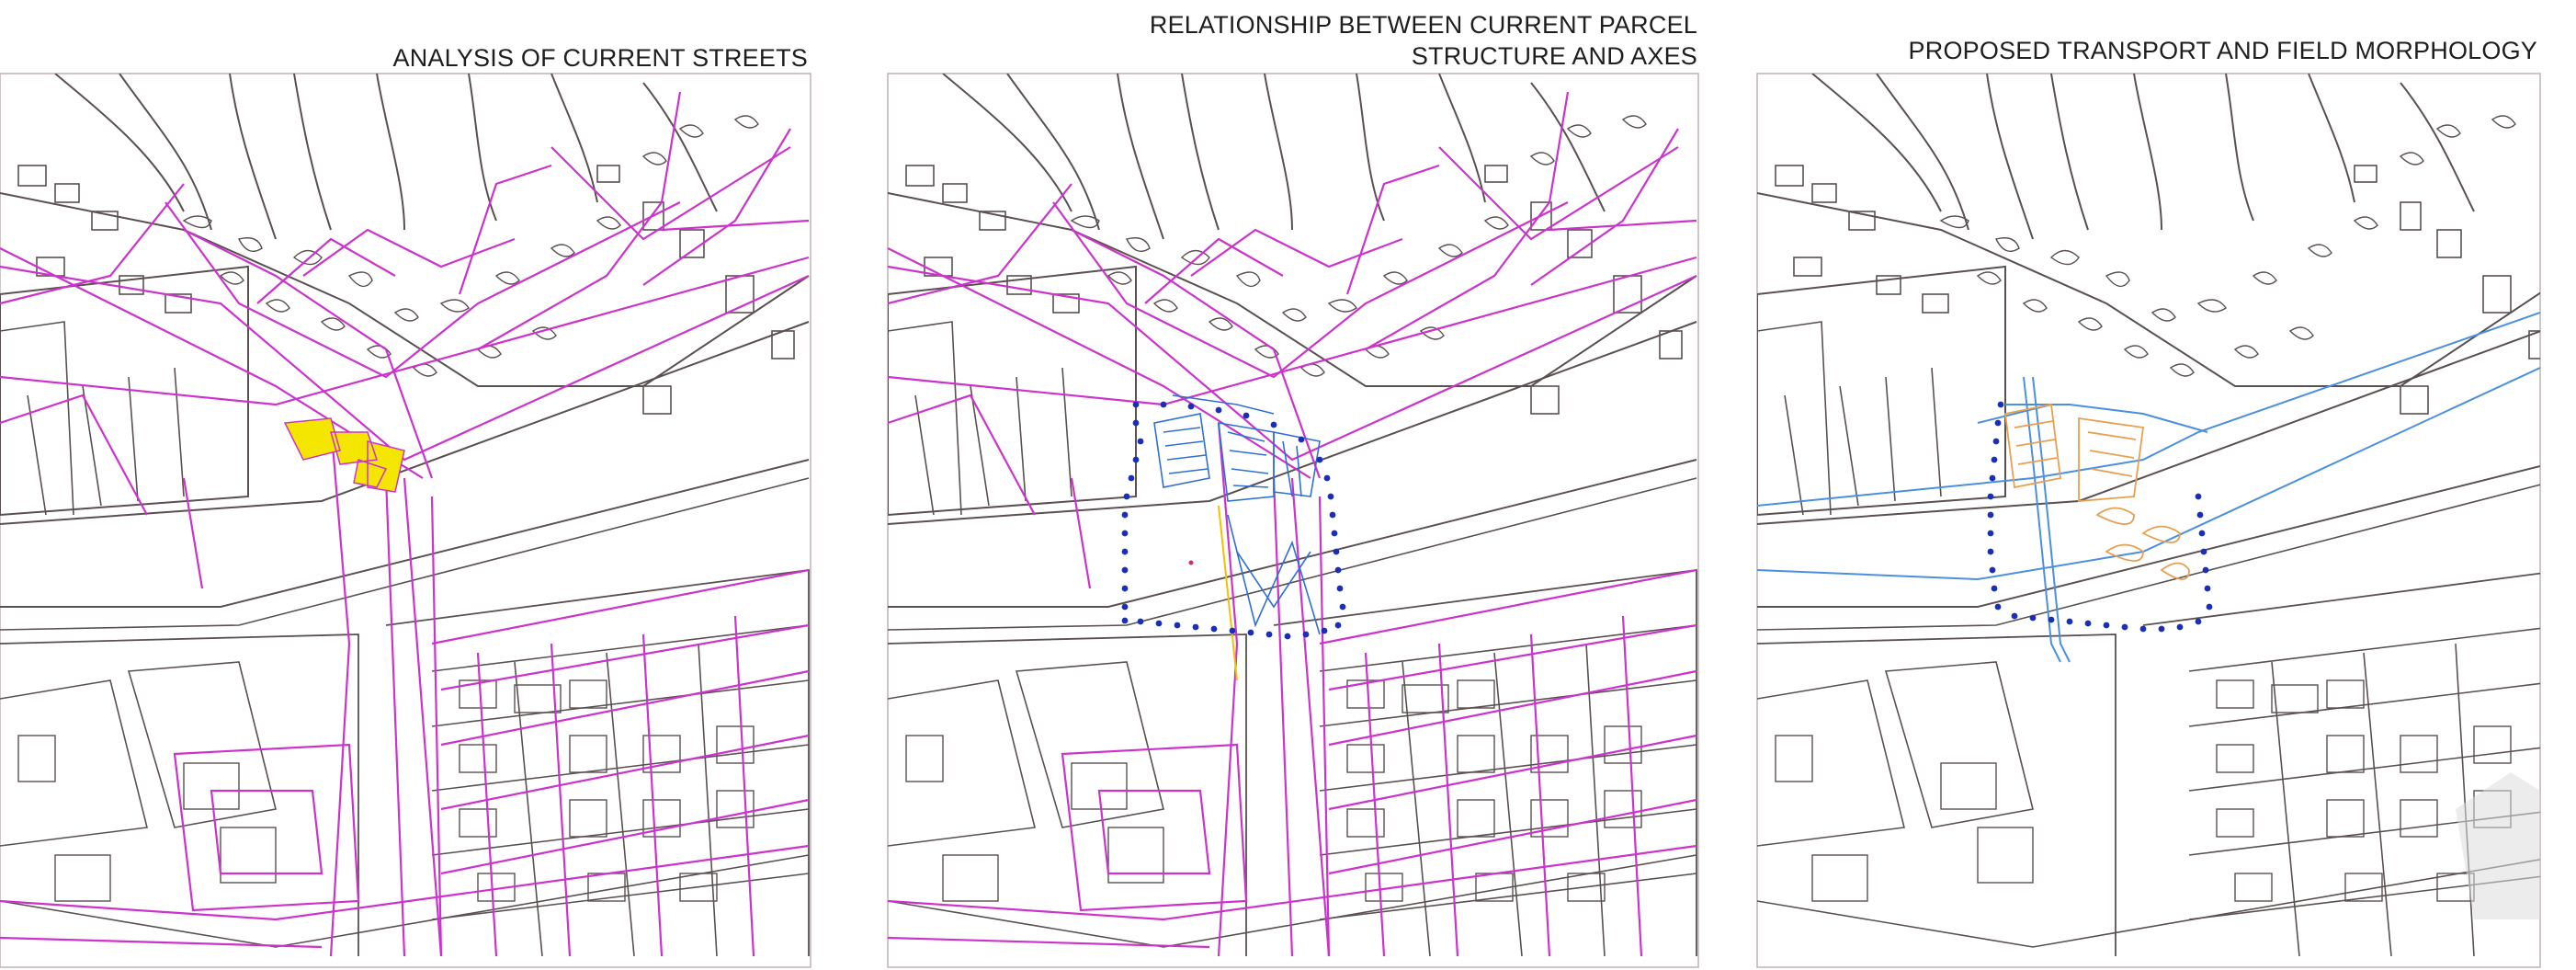 The image size is (2576, 970). I want to click on marker-point, so click(1191, 562).